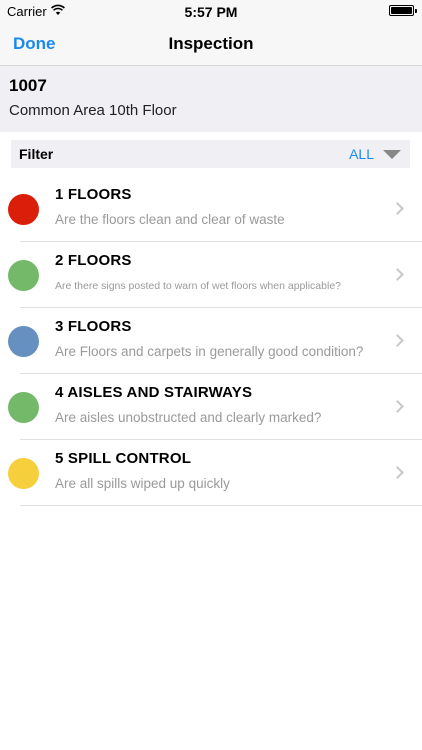 The width and height of the screenshot is (422, 750). Describe the element at coordinates (142, 483) in the screenshot. I see `item-question: Are all spills wiped up quickly` at that location.